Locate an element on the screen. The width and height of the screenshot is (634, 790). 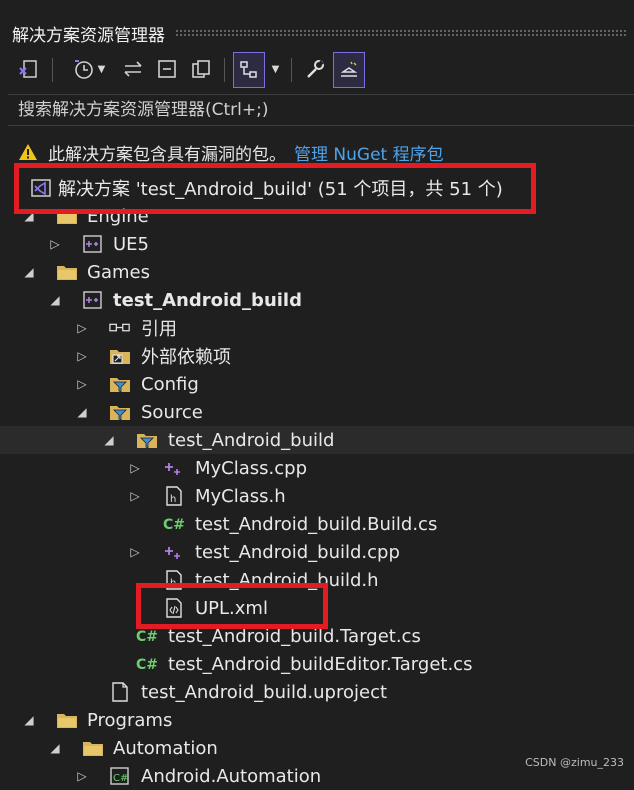
solution-icon is located at coordinates (41, 188).